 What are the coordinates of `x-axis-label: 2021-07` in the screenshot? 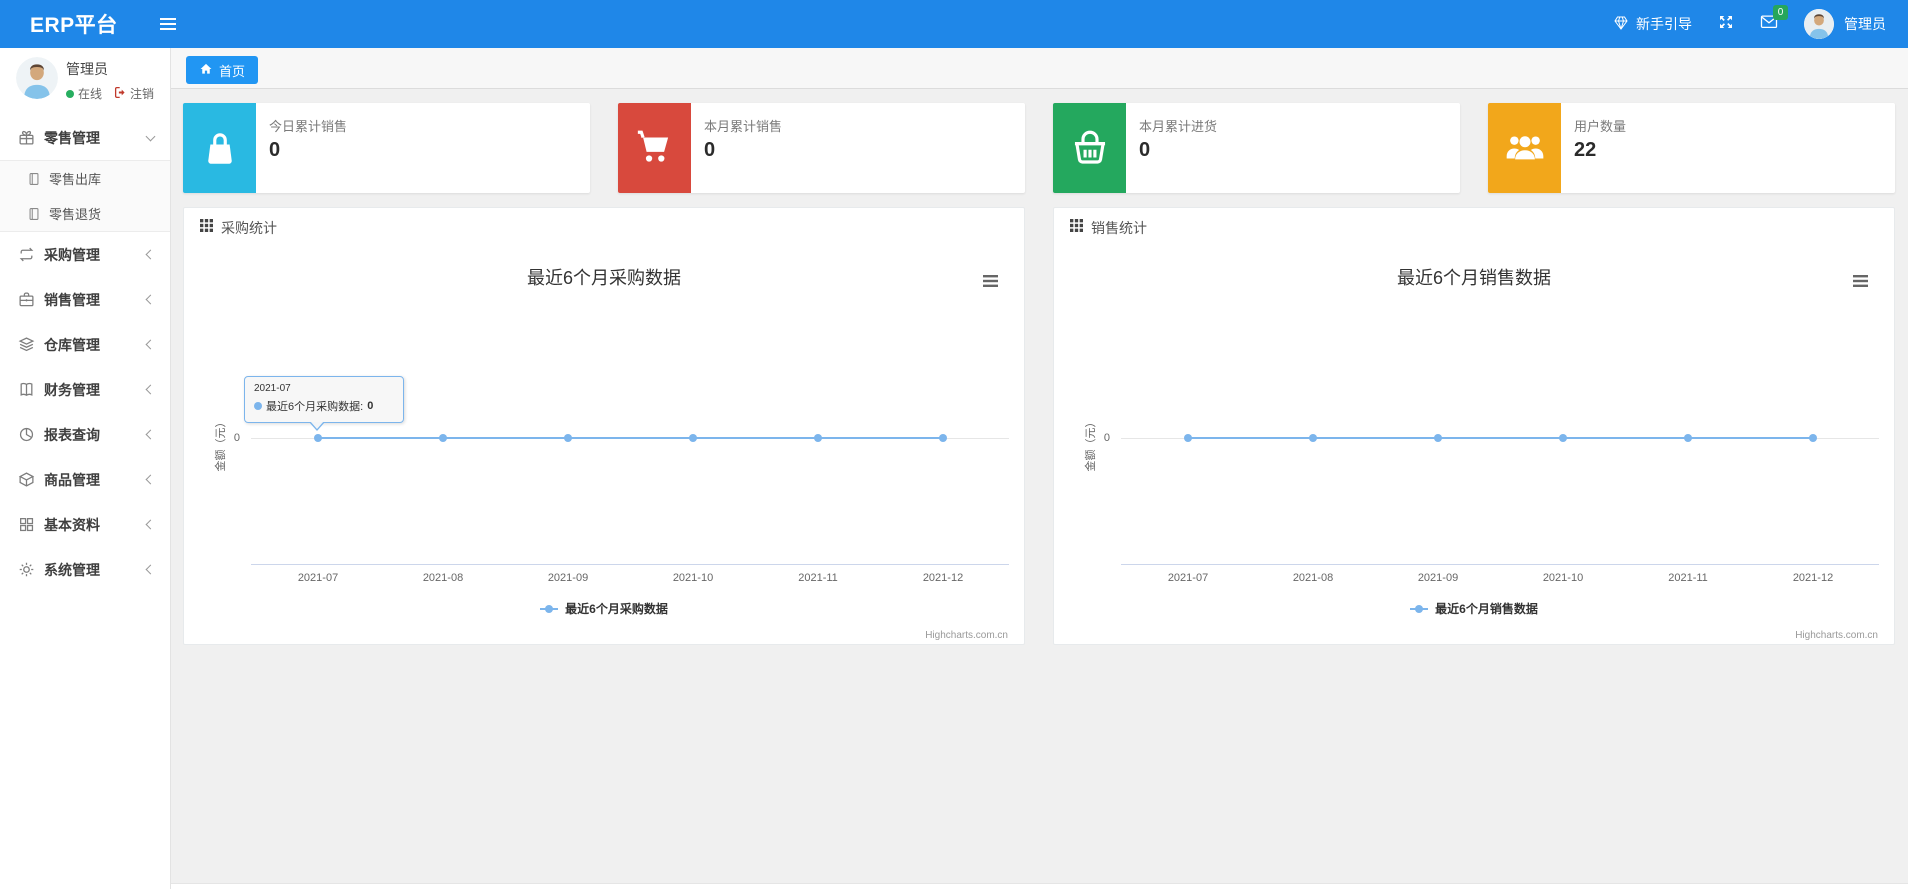 It's located at (1188, 578).